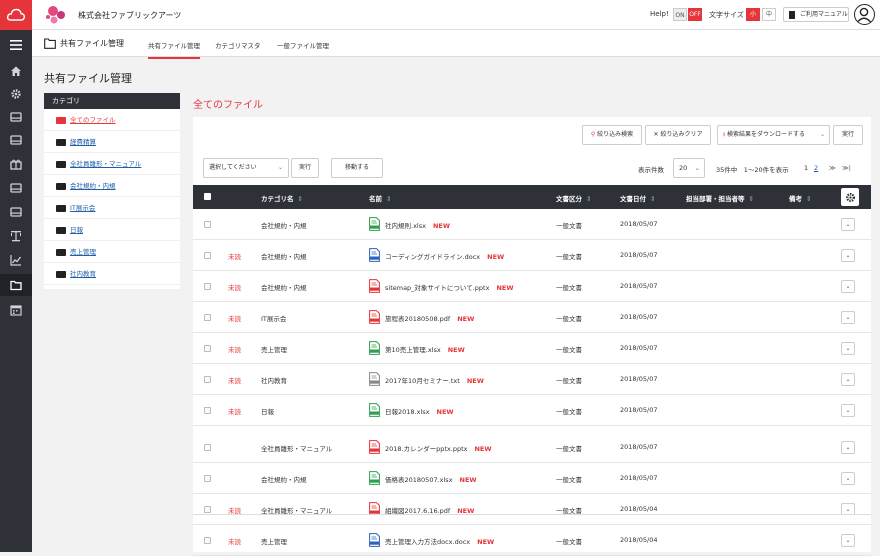  I want to click on chart-icon, so click(16, 260).